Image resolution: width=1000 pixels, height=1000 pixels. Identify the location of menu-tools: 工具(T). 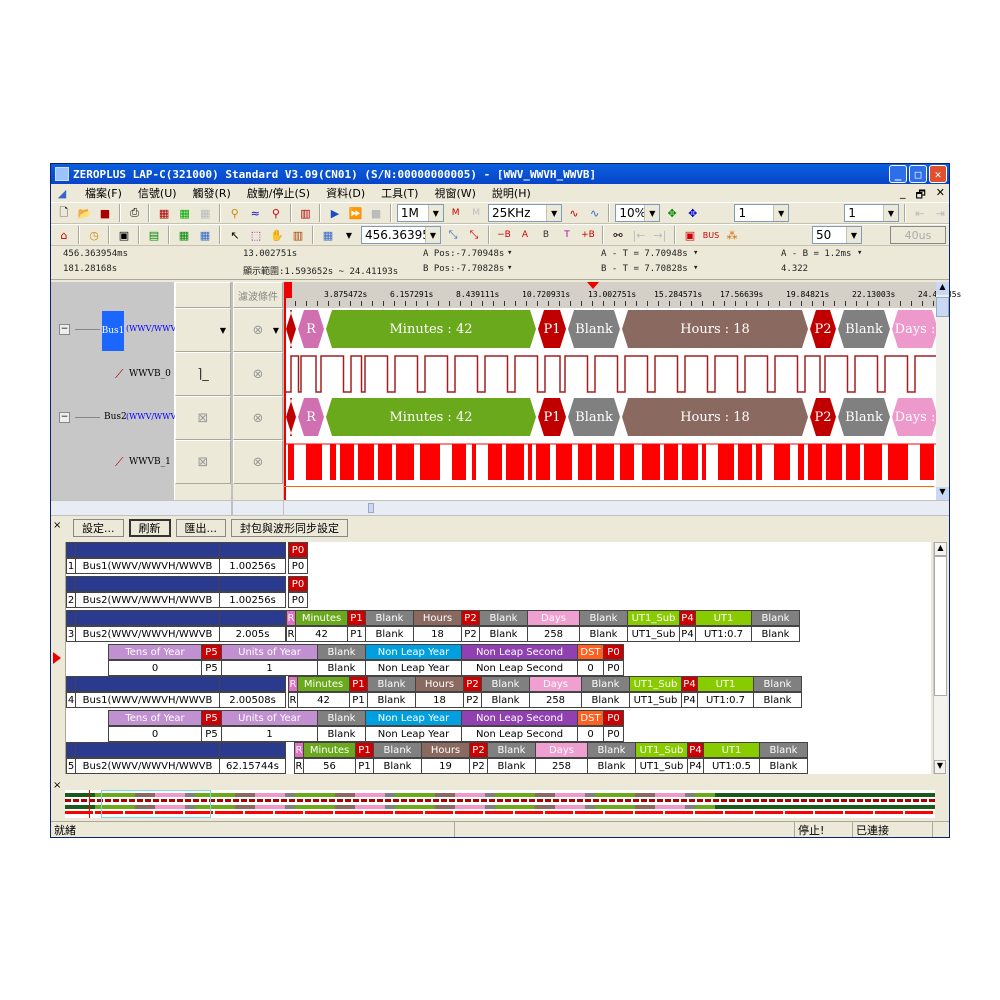
(399, 193).